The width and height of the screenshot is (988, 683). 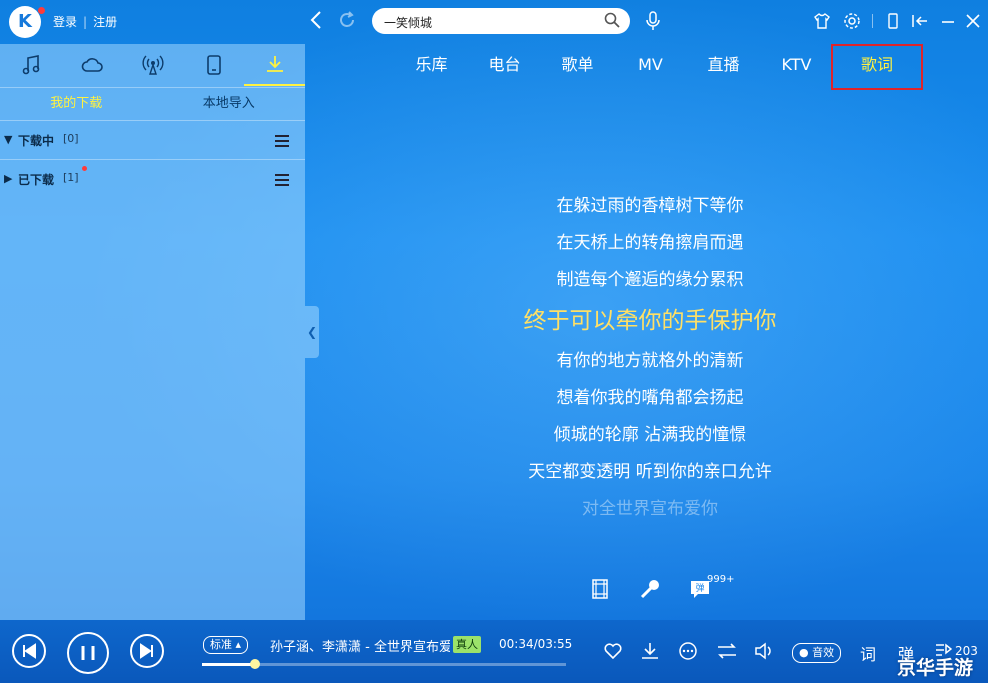 I want to click on lyric-line: 制造每个邂逅的缘分累积, so click(x=650, y=280).